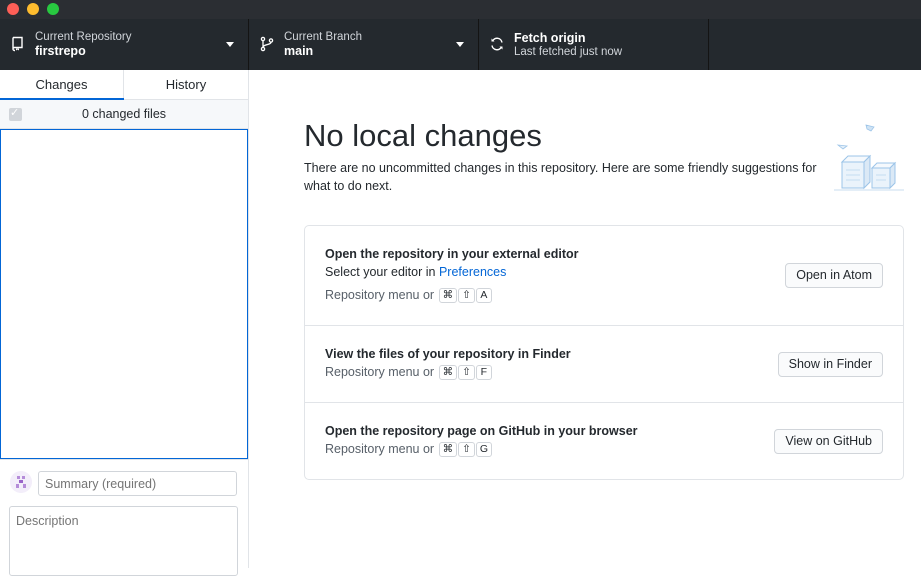  I want to click on view-on-github-button: View on GitHub, so click(828, 441).